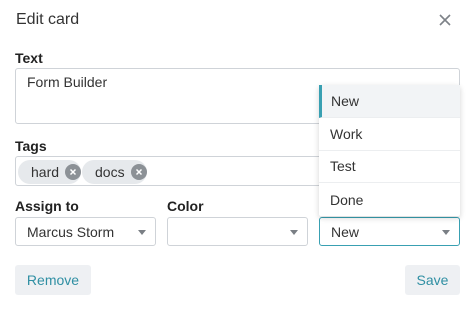  Describe the element at coordinates (445, 20) in the screenshot. I see `close-icon` at that location.